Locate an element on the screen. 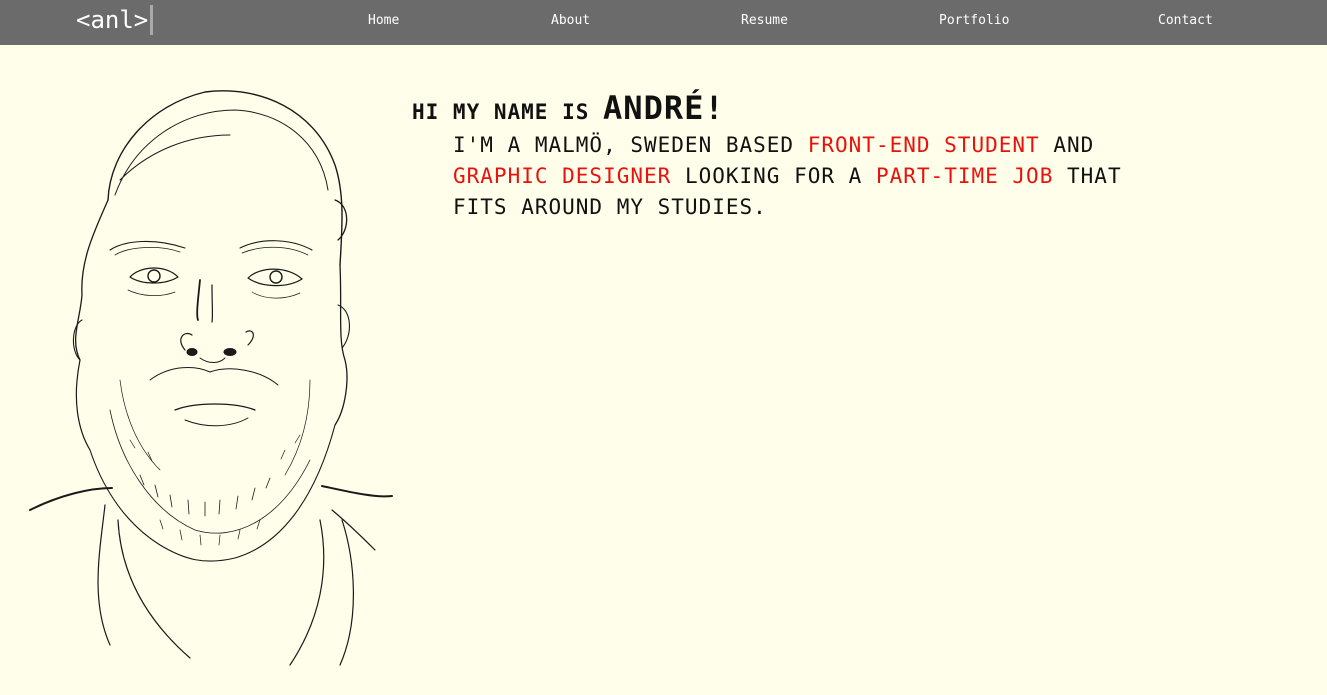  logo-text: <anl> is located at coordinates (112, 20).